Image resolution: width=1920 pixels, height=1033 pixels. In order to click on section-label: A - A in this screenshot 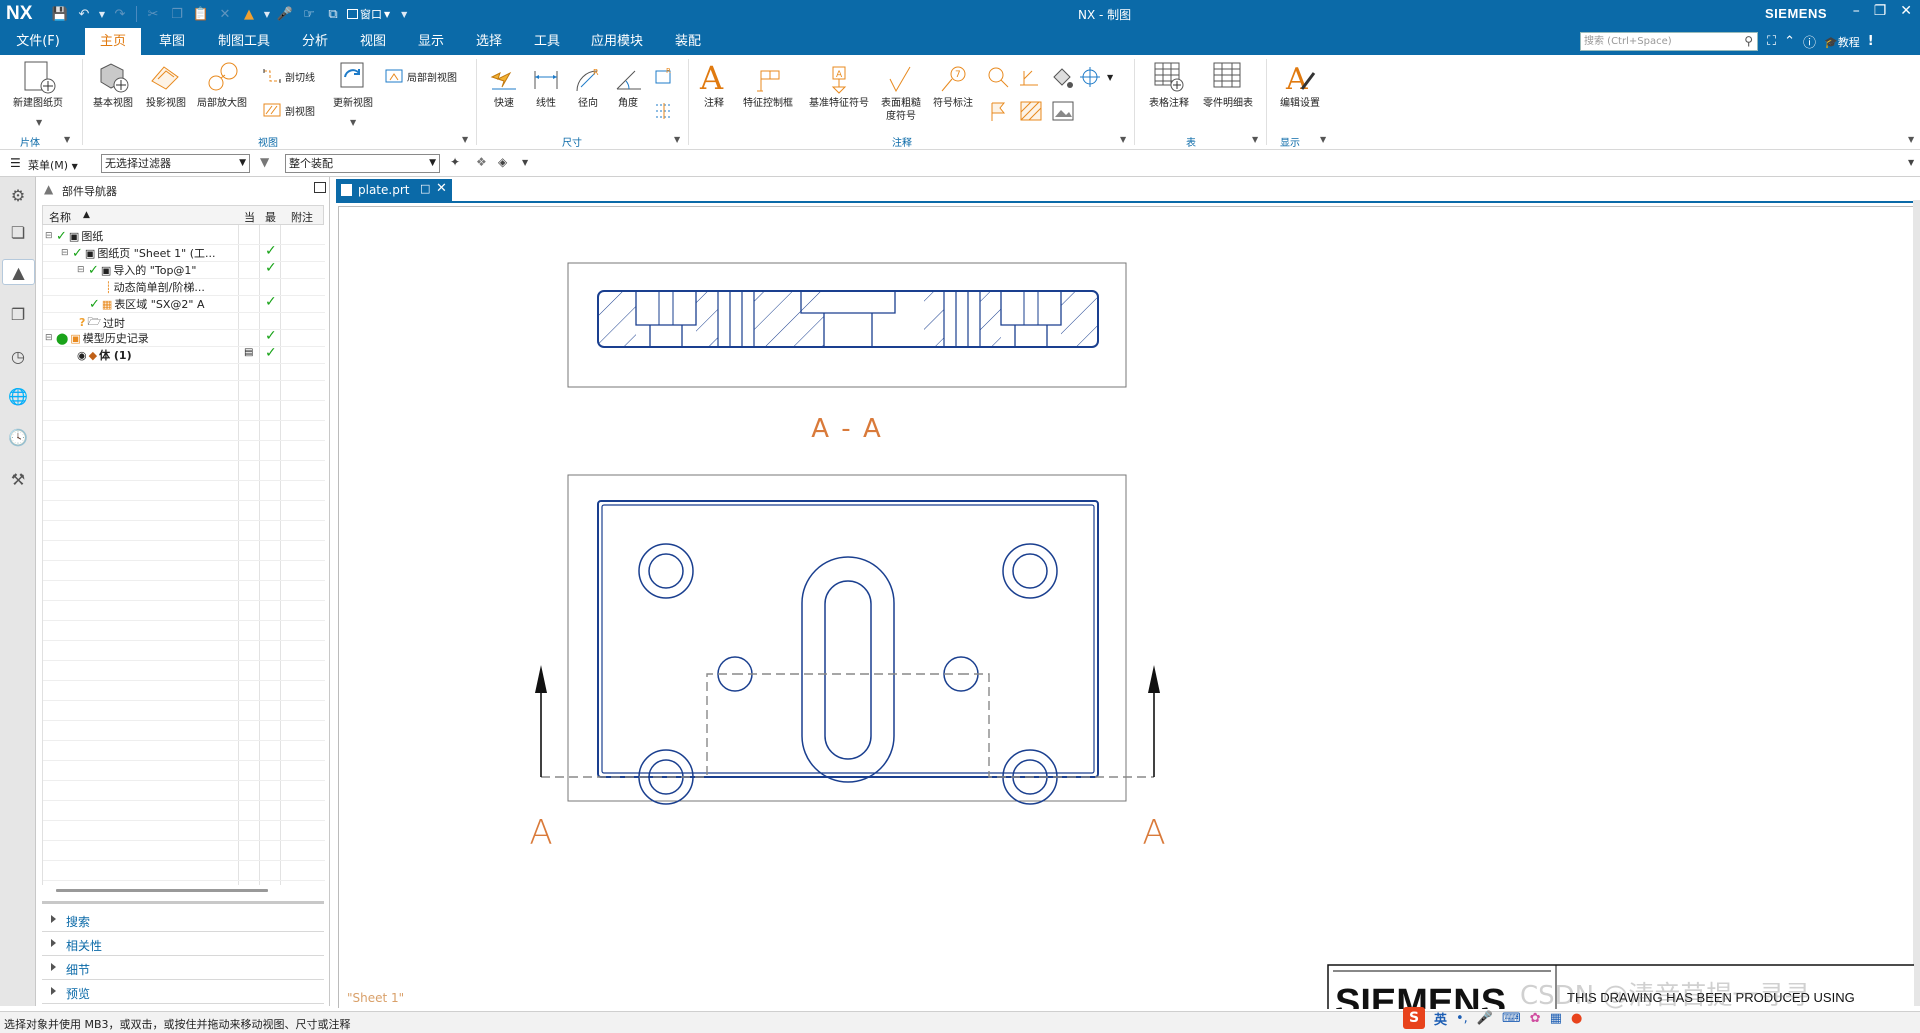, I will do `click(846, 429)`.